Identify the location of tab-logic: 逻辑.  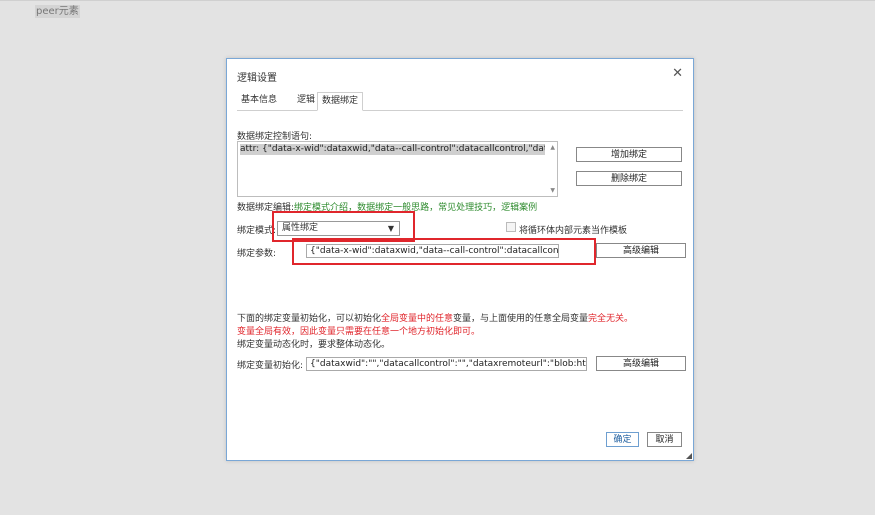
(306, 100).